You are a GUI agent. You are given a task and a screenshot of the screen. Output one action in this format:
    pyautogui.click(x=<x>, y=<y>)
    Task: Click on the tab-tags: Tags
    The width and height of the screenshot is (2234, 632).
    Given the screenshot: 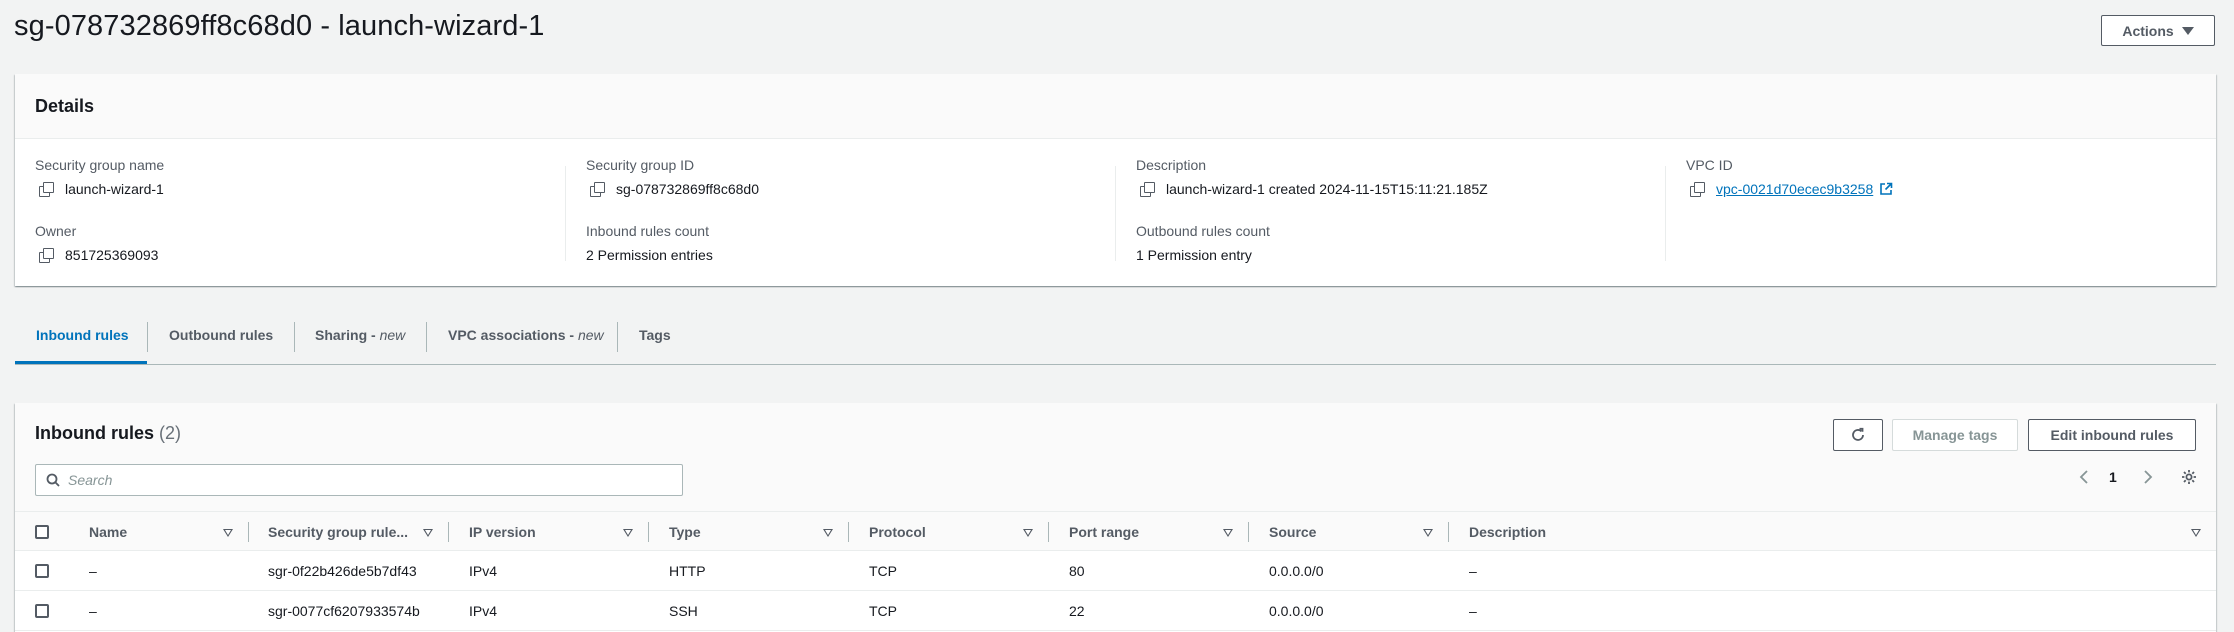 What is the action you would take?
    pyautogui.click(x=655, y=335)
    